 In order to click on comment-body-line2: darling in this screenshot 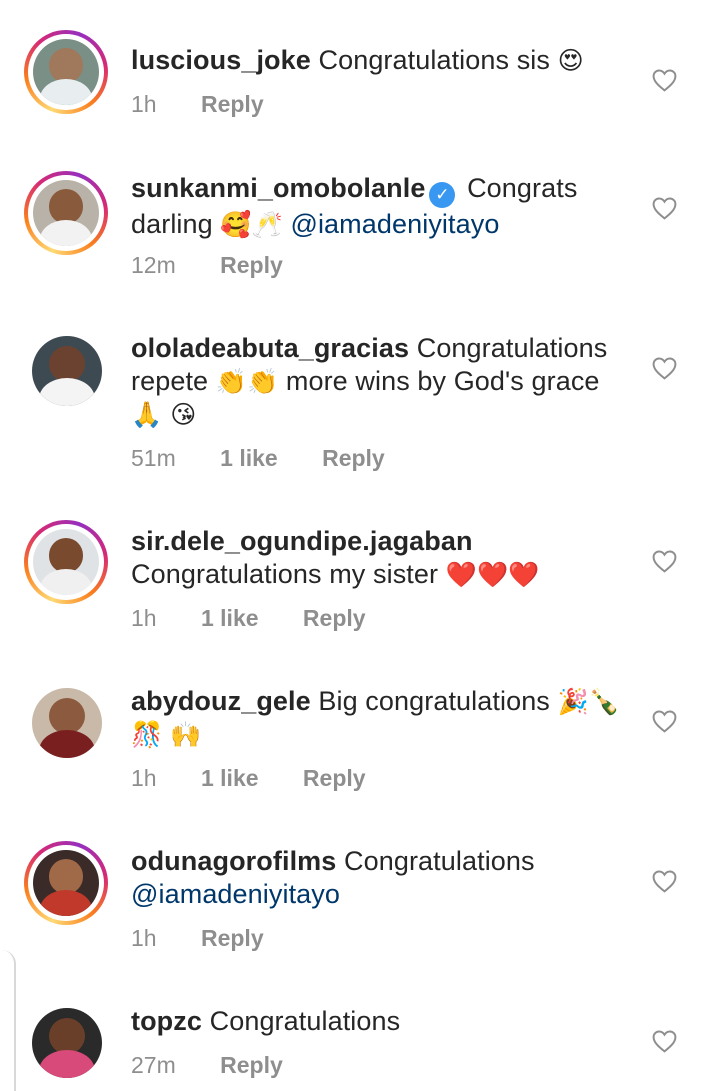, I will do `click(172, 224)`.